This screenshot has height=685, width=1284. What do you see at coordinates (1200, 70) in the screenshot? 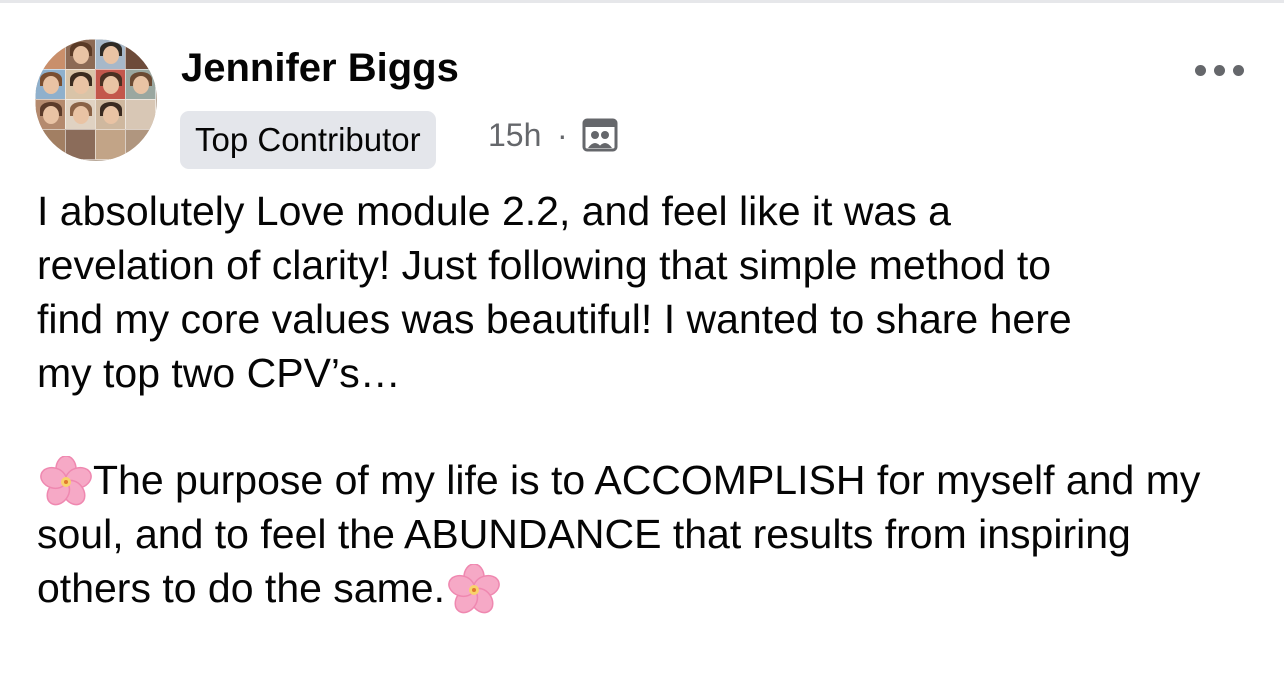
I see `more-options-icon` at bounding box center [1200, 70].